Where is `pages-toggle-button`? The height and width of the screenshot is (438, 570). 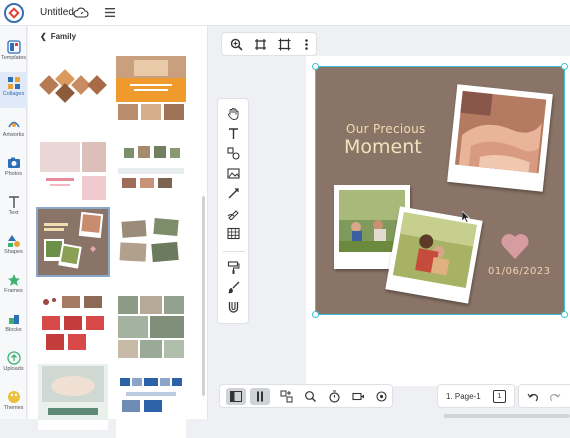 pages-toggle-button is located at coordinates (260, 396).